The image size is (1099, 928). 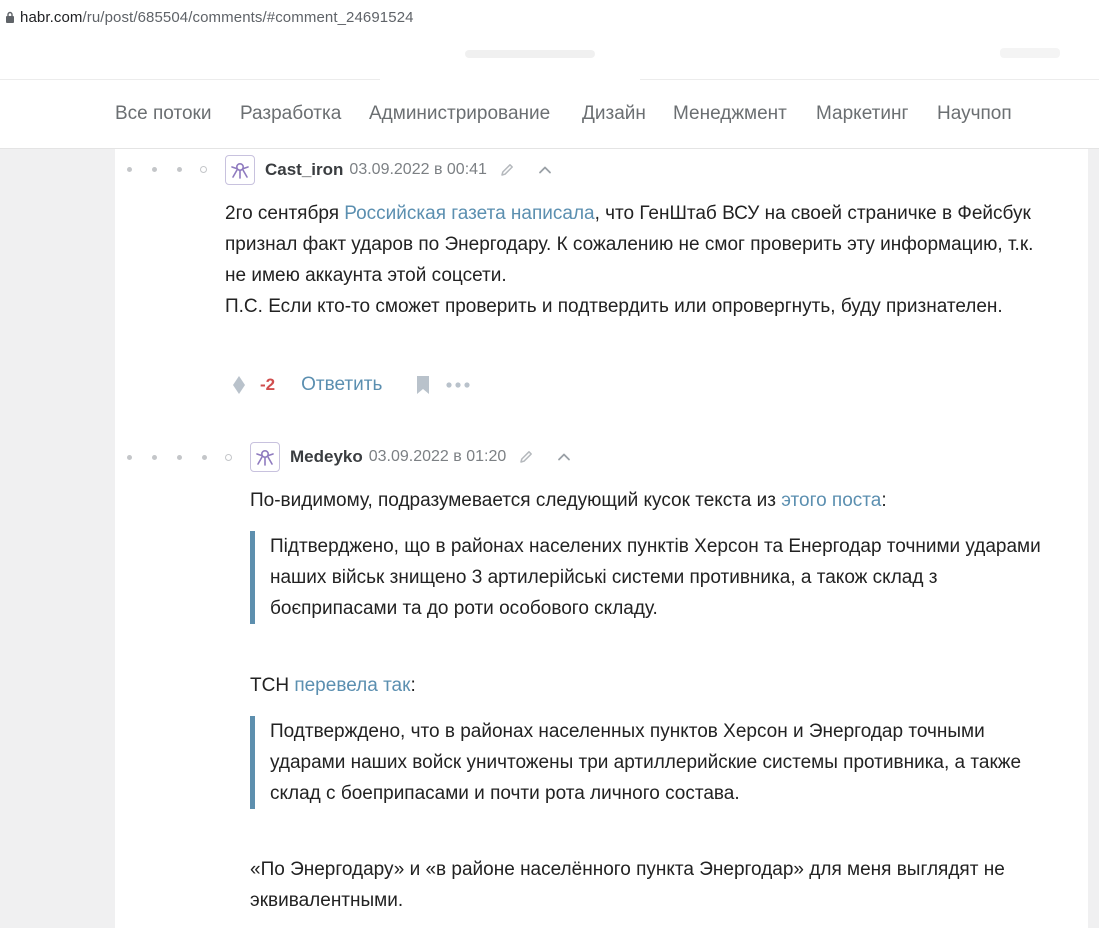 I want to click on nav-item-design: Дизайн, so click(x=614, y=114).